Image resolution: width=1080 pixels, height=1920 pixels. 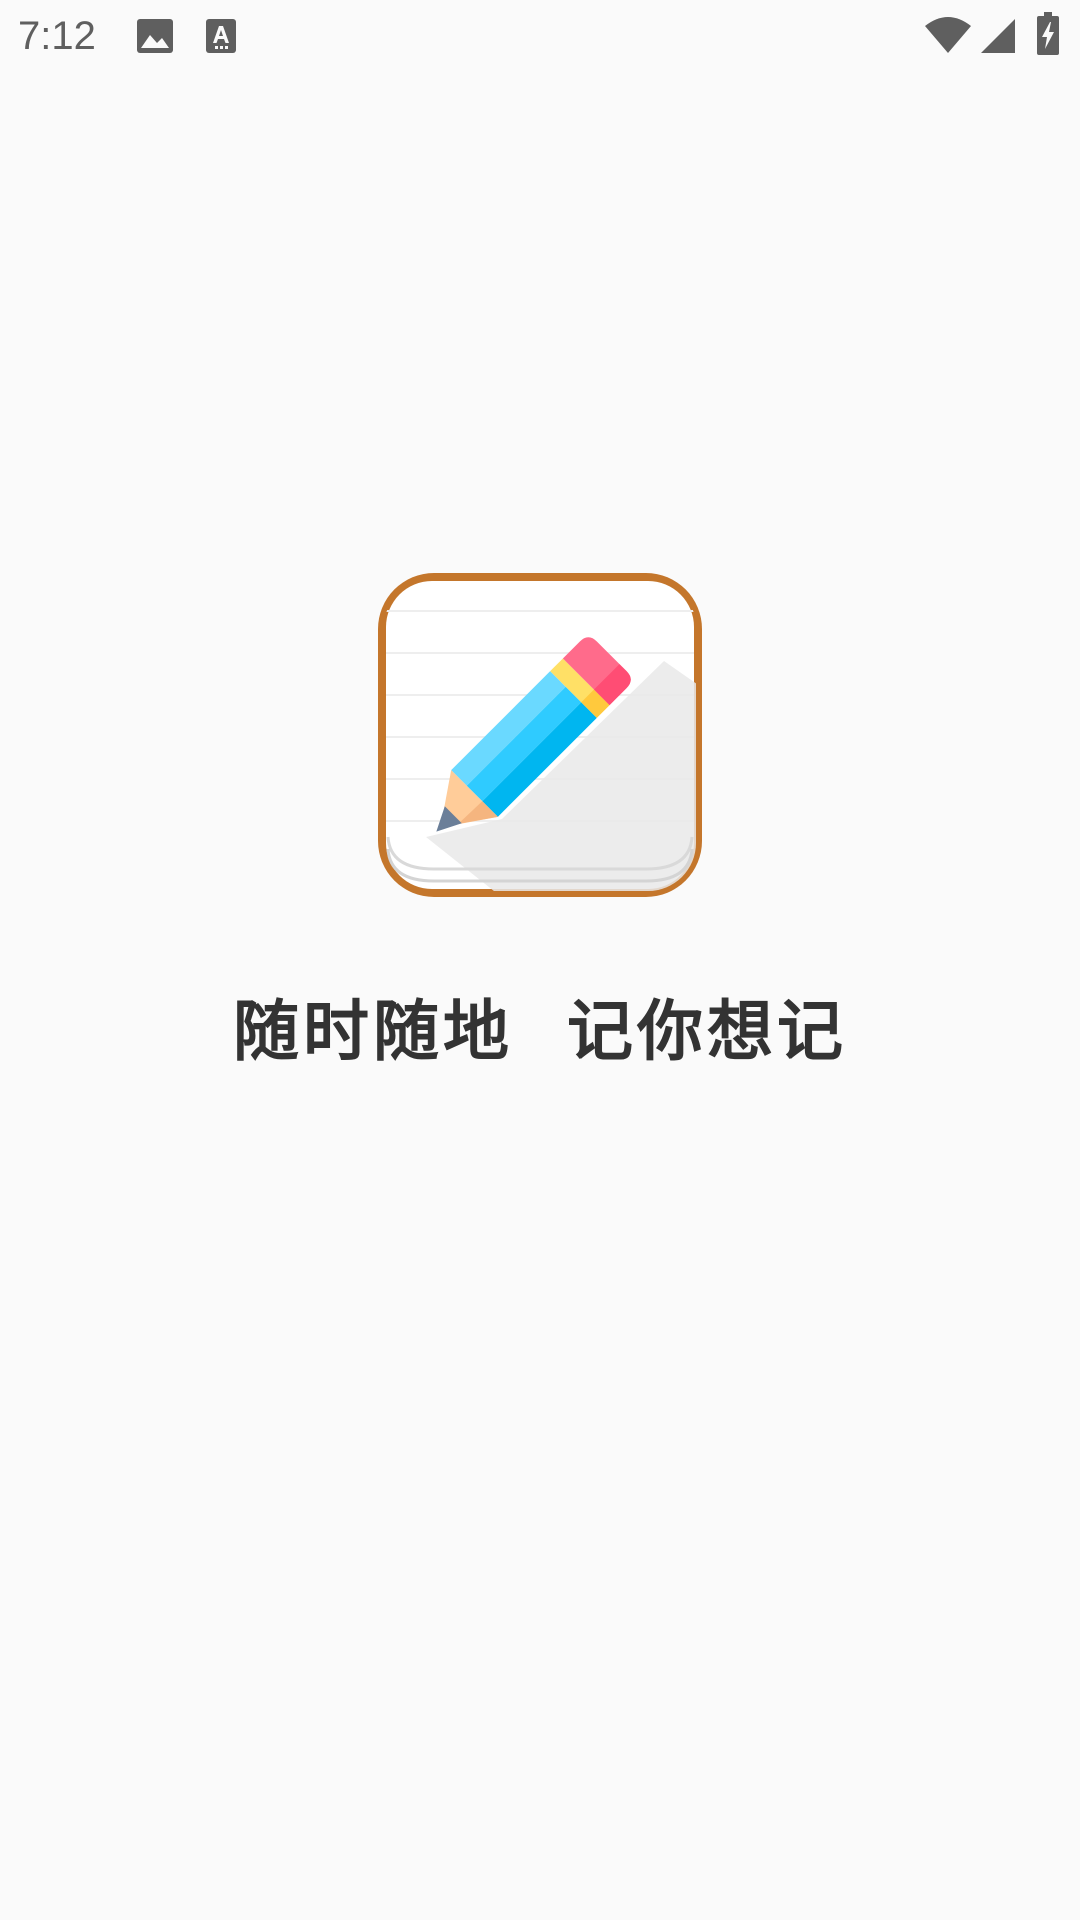 What do you see at coordinates (1048, 33) in the screenshot?
I see `battery-charging-icon` at bounding box center [1048, 33].